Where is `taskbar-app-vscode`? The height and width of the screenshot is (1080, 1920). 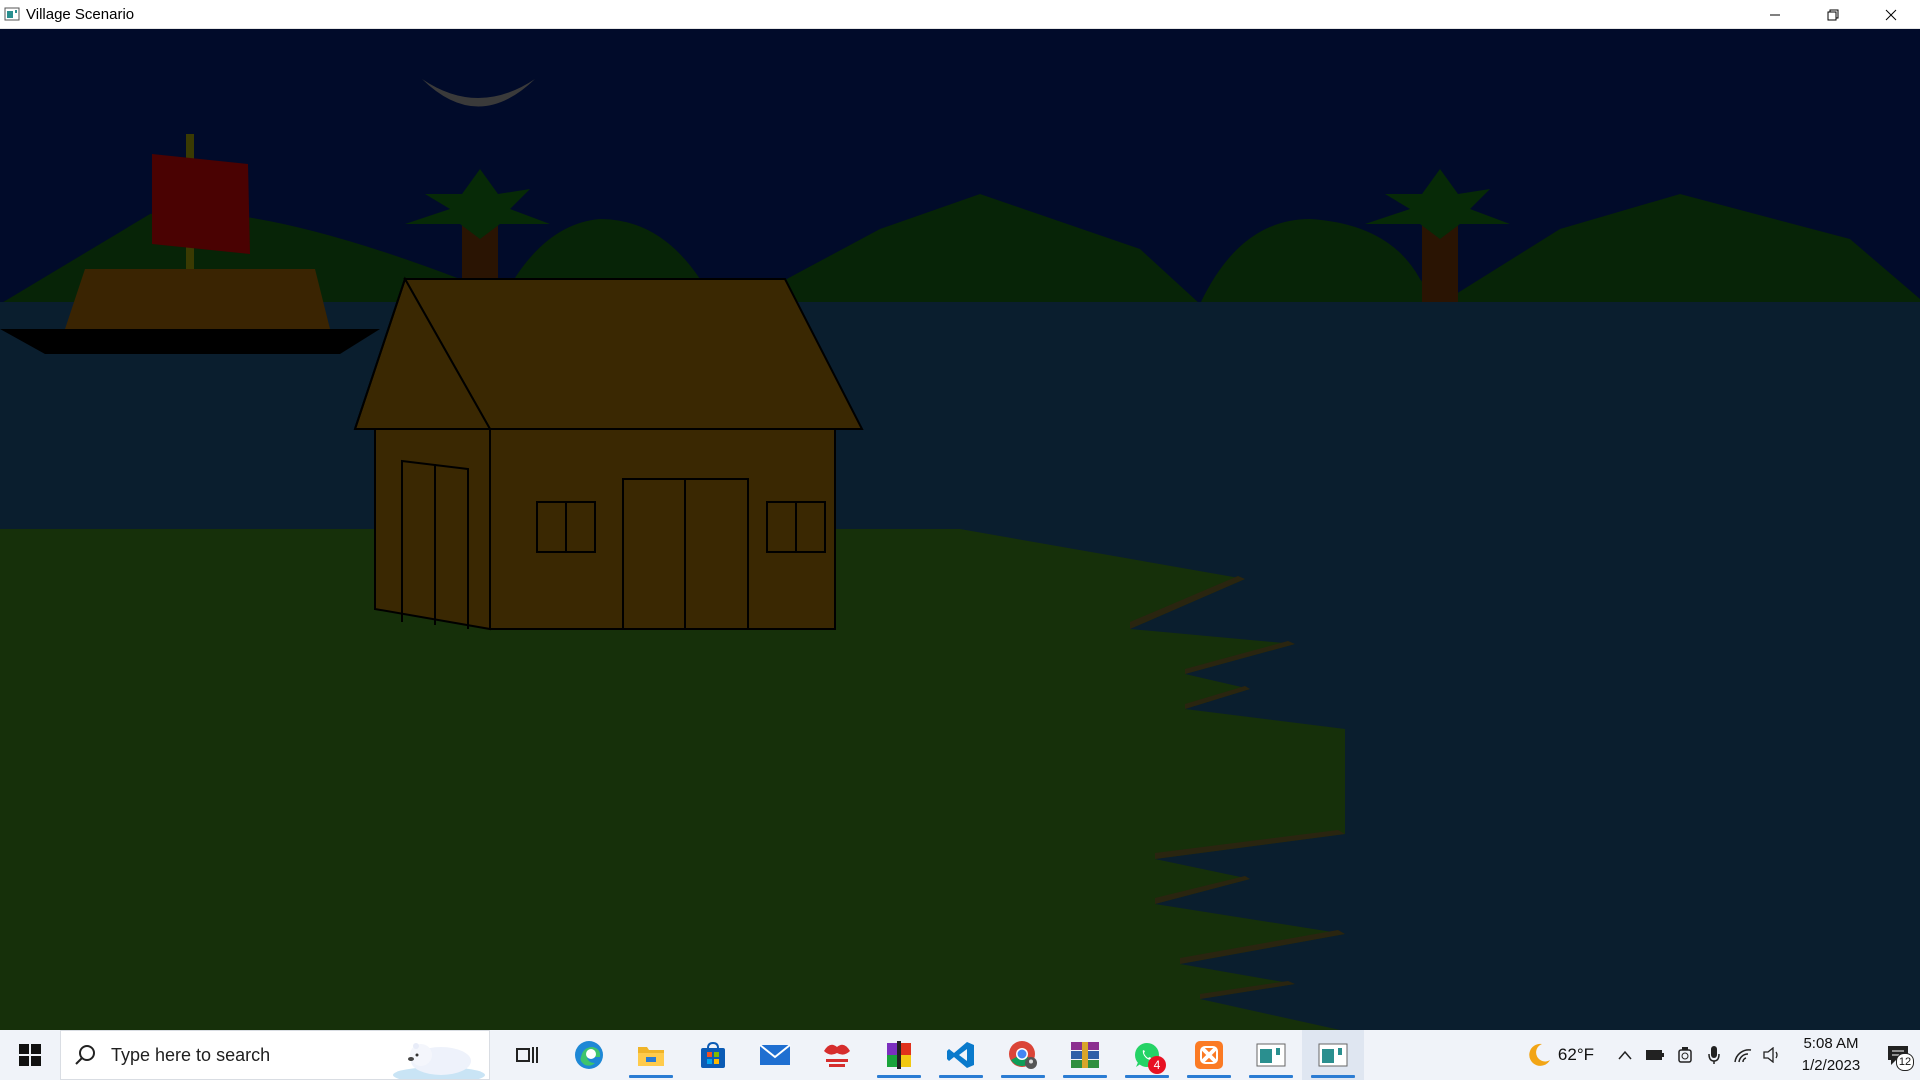 taskbar-app-vscode is located at coordinates (961, 1055).